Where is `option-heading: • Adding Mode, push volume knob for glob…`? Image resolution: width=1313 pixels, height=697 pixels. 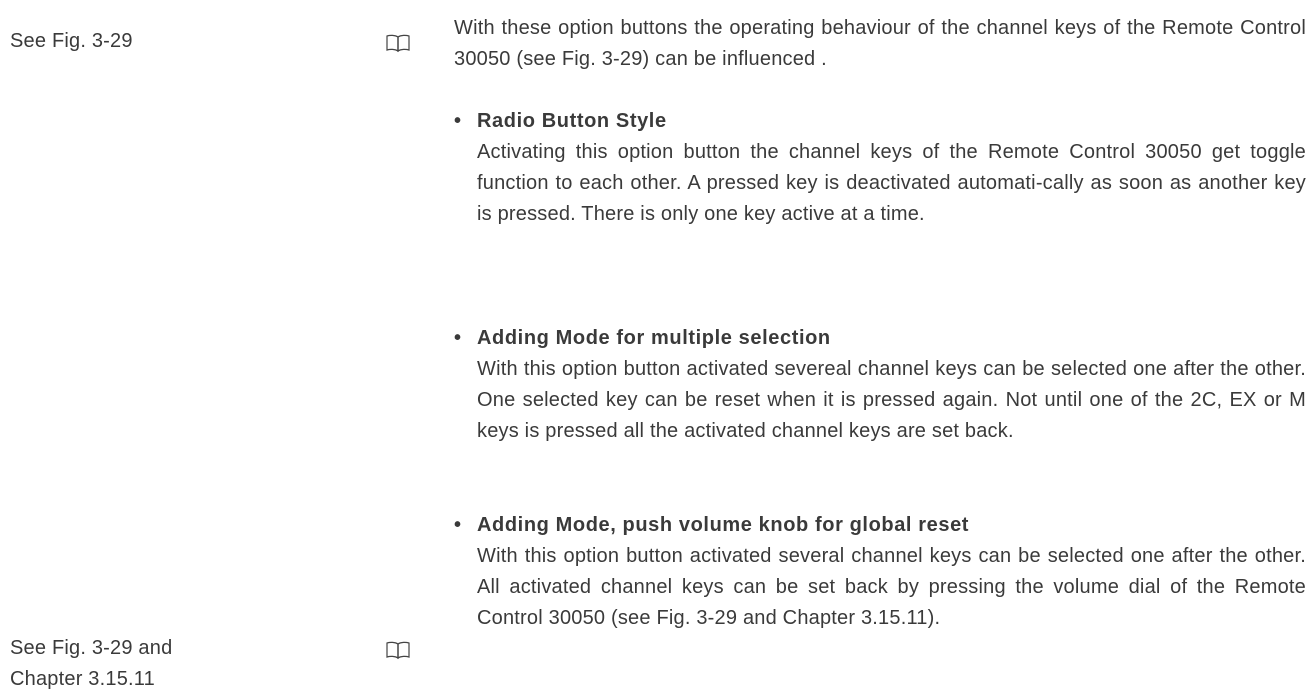 option-heading: • Adding Mode, push volume knob for glob… is located at coordinates (880, 525).